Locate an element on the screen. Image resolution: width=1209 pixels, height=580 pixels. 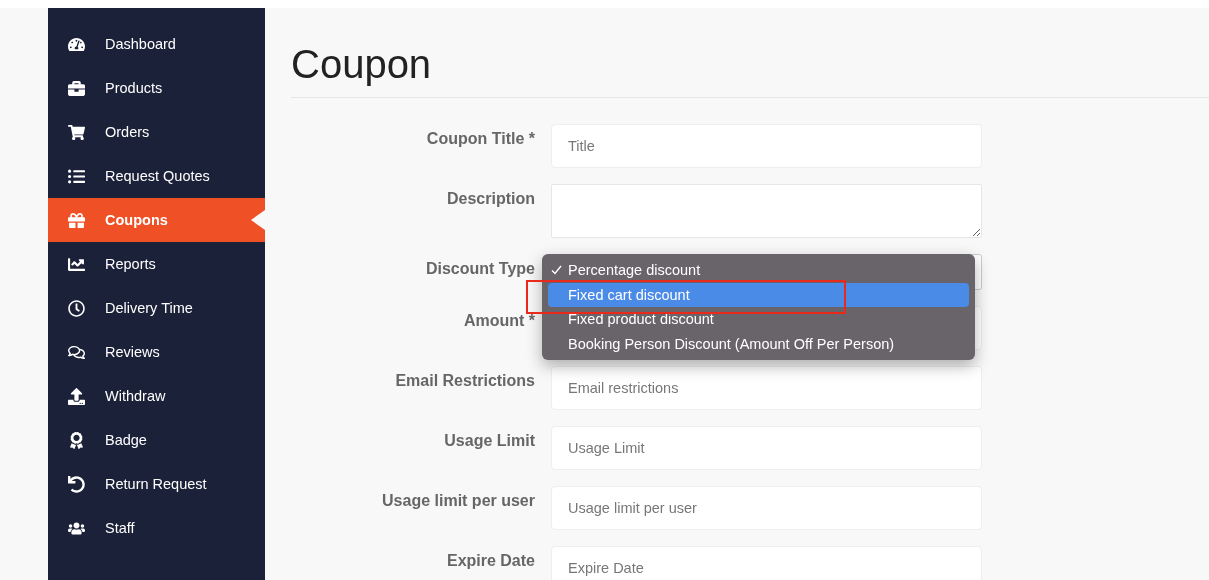
sidebar-item: Products is located at coordinates (156, 88).